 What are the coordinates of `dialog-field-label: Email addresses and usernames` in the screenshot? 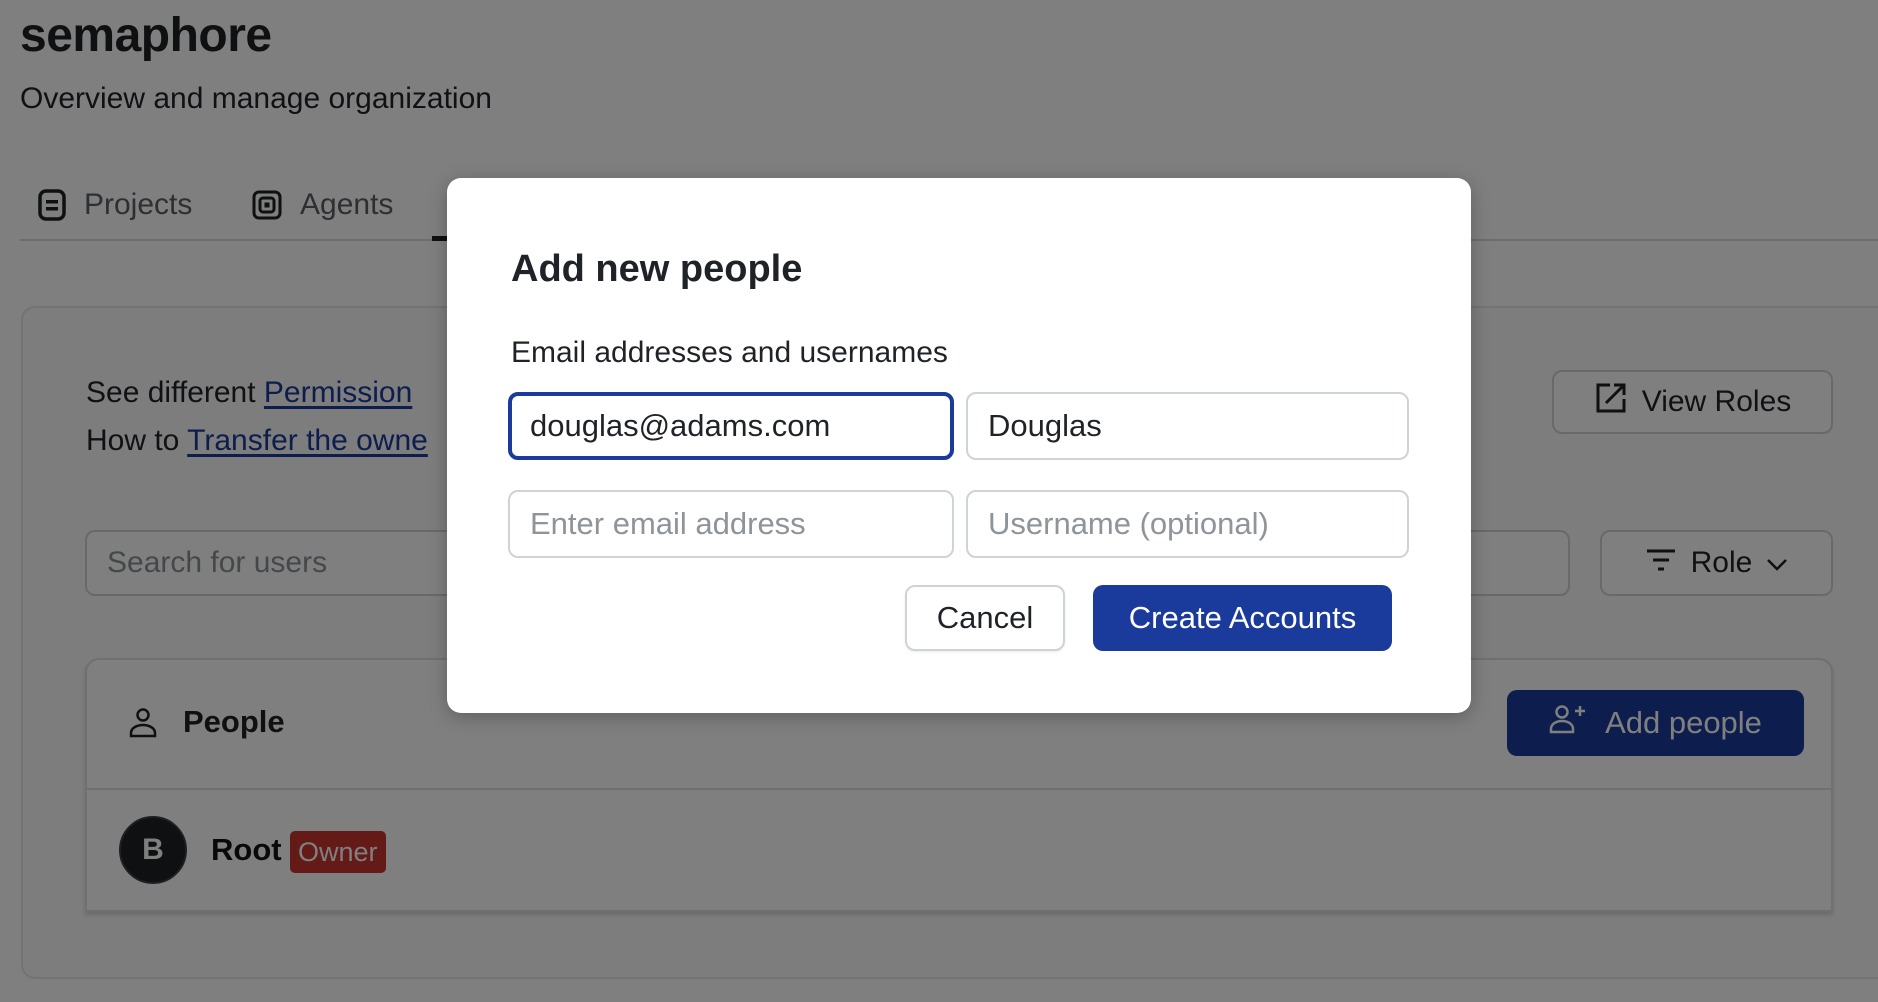 It's located at (729, 352).